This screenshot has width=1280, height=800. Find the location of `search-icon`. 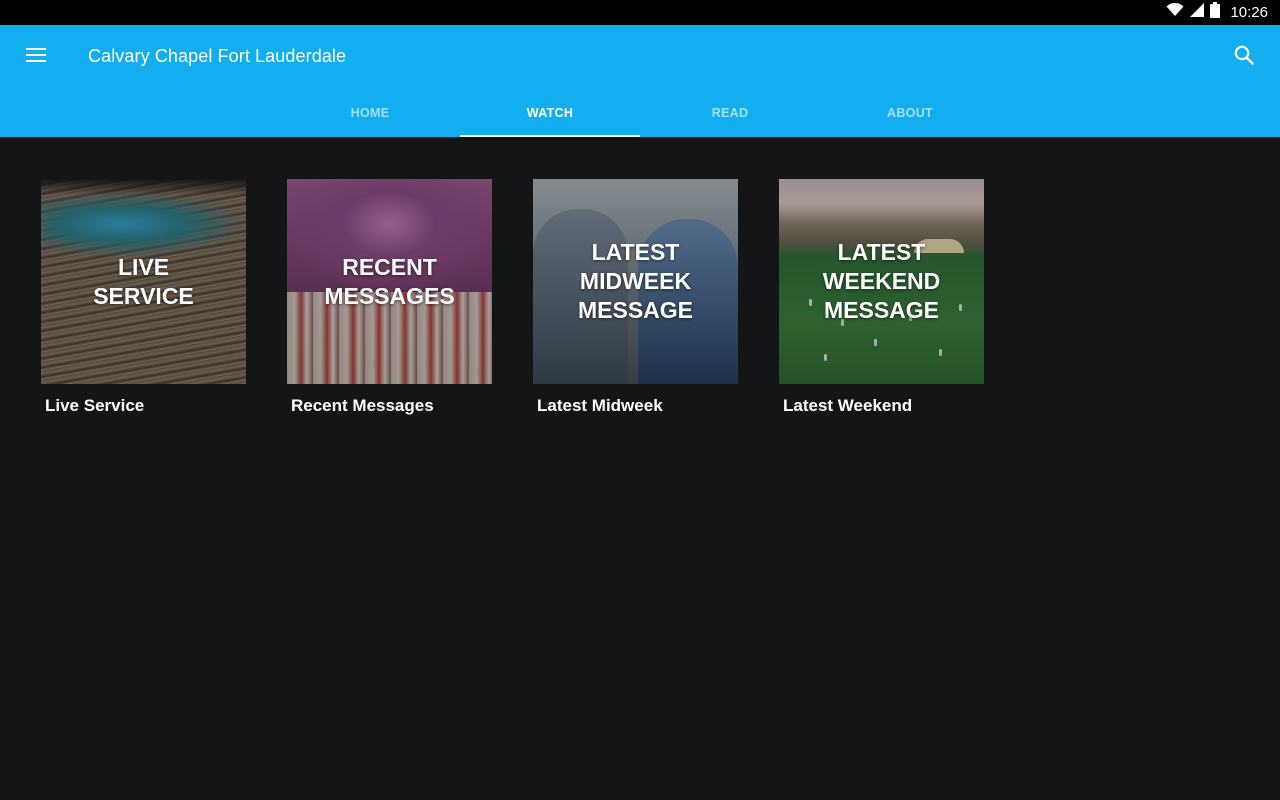

search-icon is located at coordinates (1244, 57).